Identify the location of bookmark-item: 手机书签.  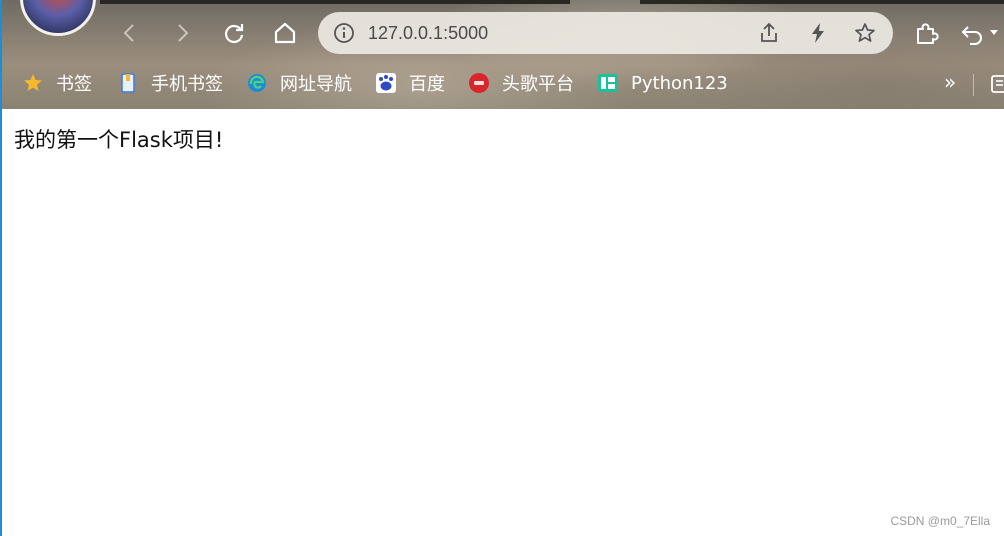
(170, 83).